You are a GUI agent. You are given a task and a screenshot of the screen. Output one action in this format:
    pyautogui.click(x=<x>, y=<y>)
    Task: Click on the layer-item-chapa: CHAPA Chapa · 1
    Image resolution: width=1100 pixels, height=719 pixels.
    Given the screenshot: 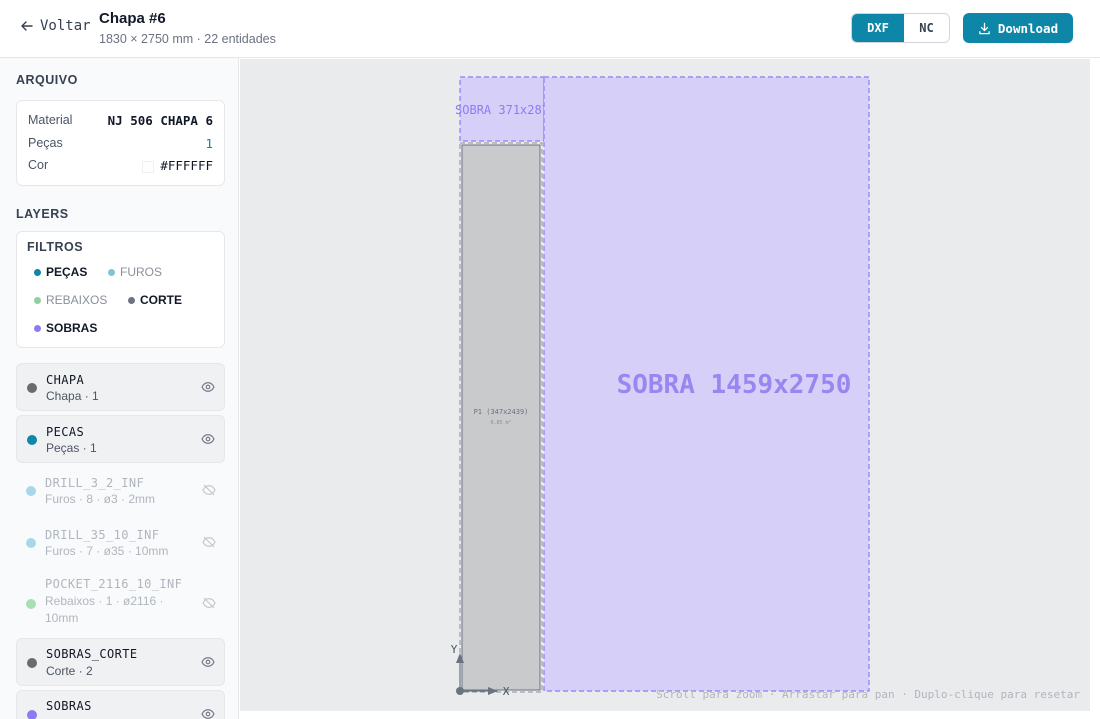 What is the action you would take?
    pyautogui.click(x=120, y=387)
    